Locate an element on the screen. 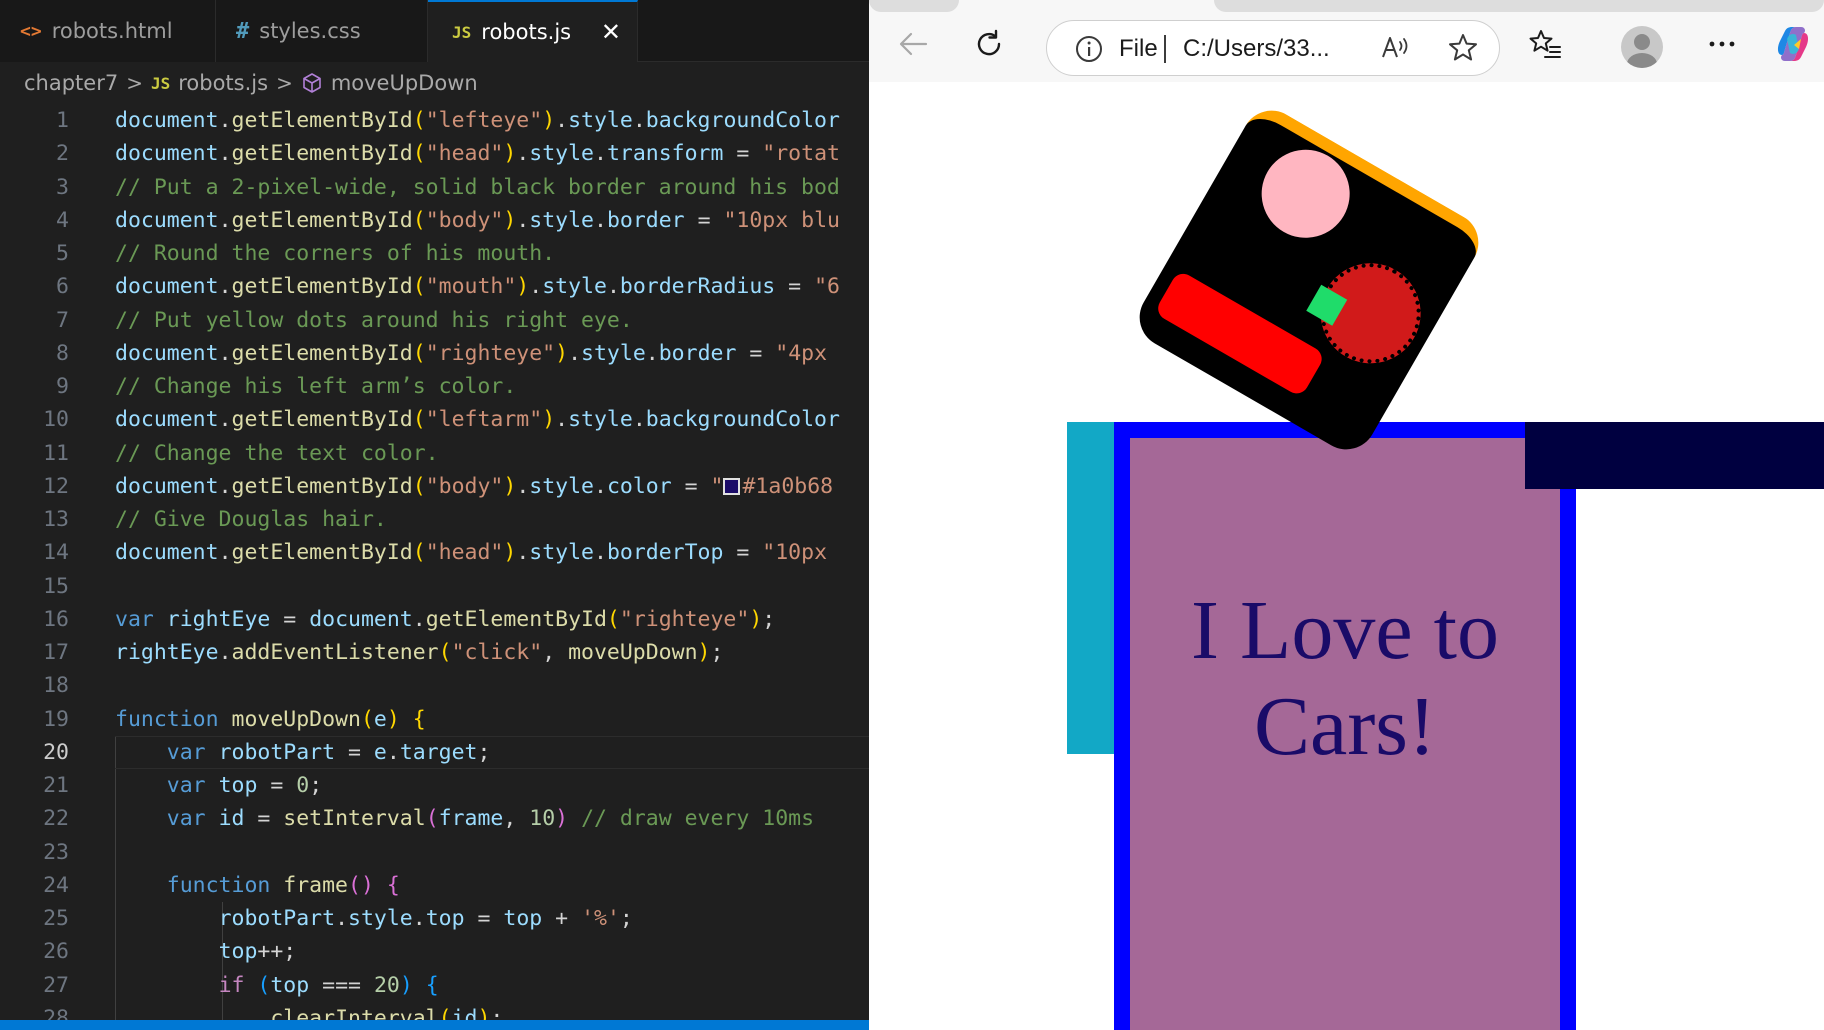 The image size is (1824, 1030). code-line: 24 function frame() { is located at coordinates (434, 885).